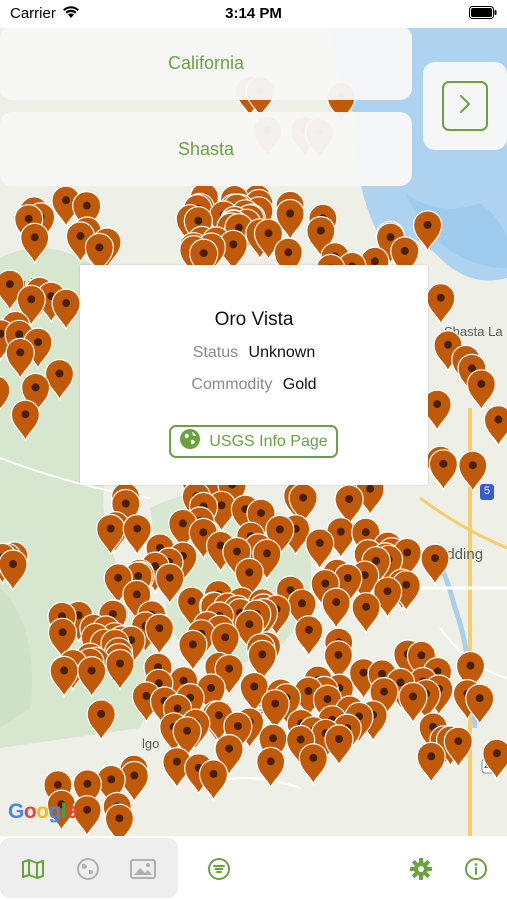 The height and width of the screenshot is (900, 507). Describe the element at coordinates (254, 319) in the screenshot. I see `mine-name: Oro Vista` at that location.